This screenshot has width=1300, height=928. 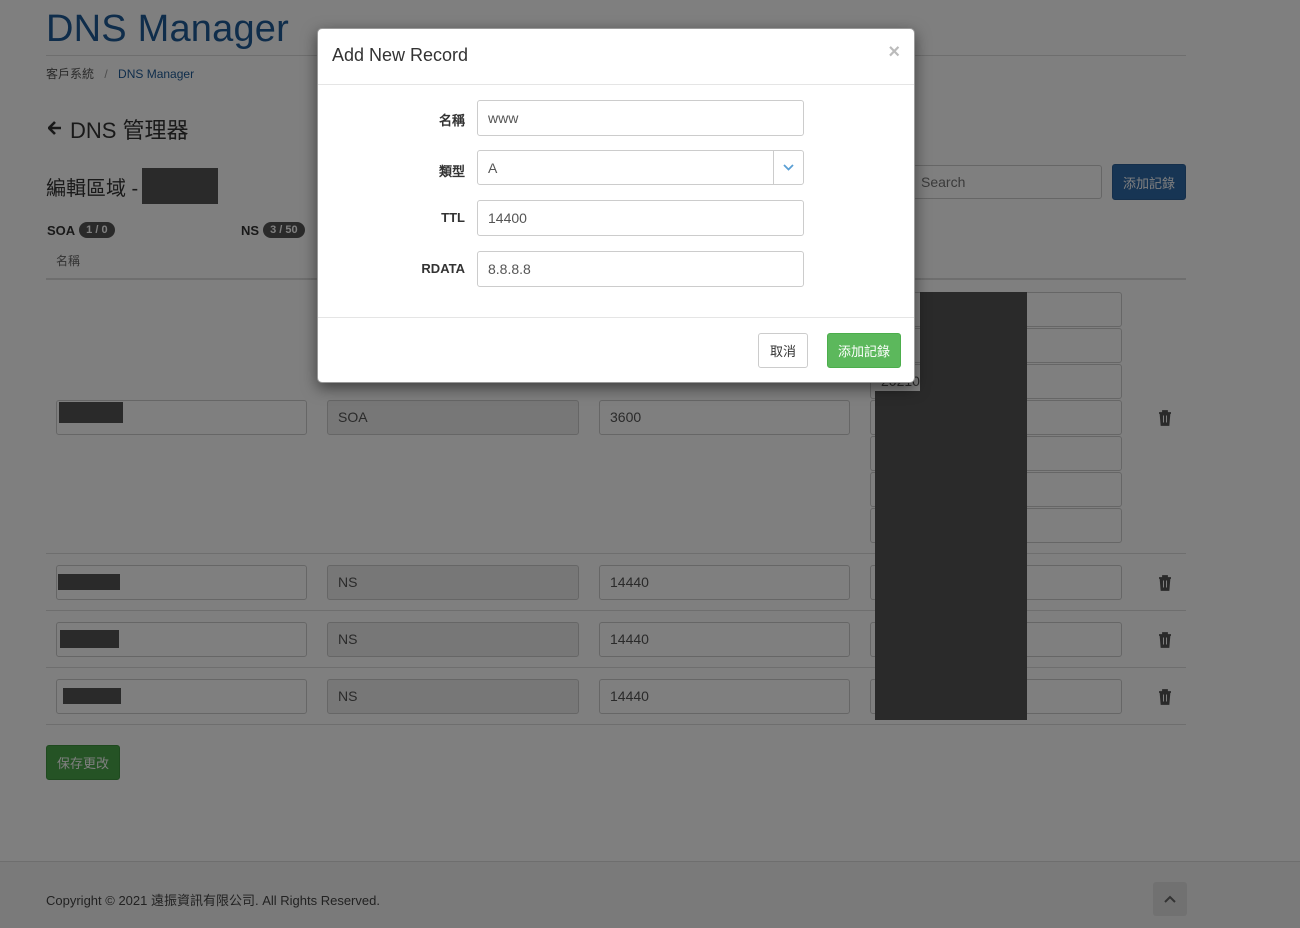 What do you see at coordinates (894, 52) in the screenshot?
I see `close-icon: ×` at bounding box center [894, 52].